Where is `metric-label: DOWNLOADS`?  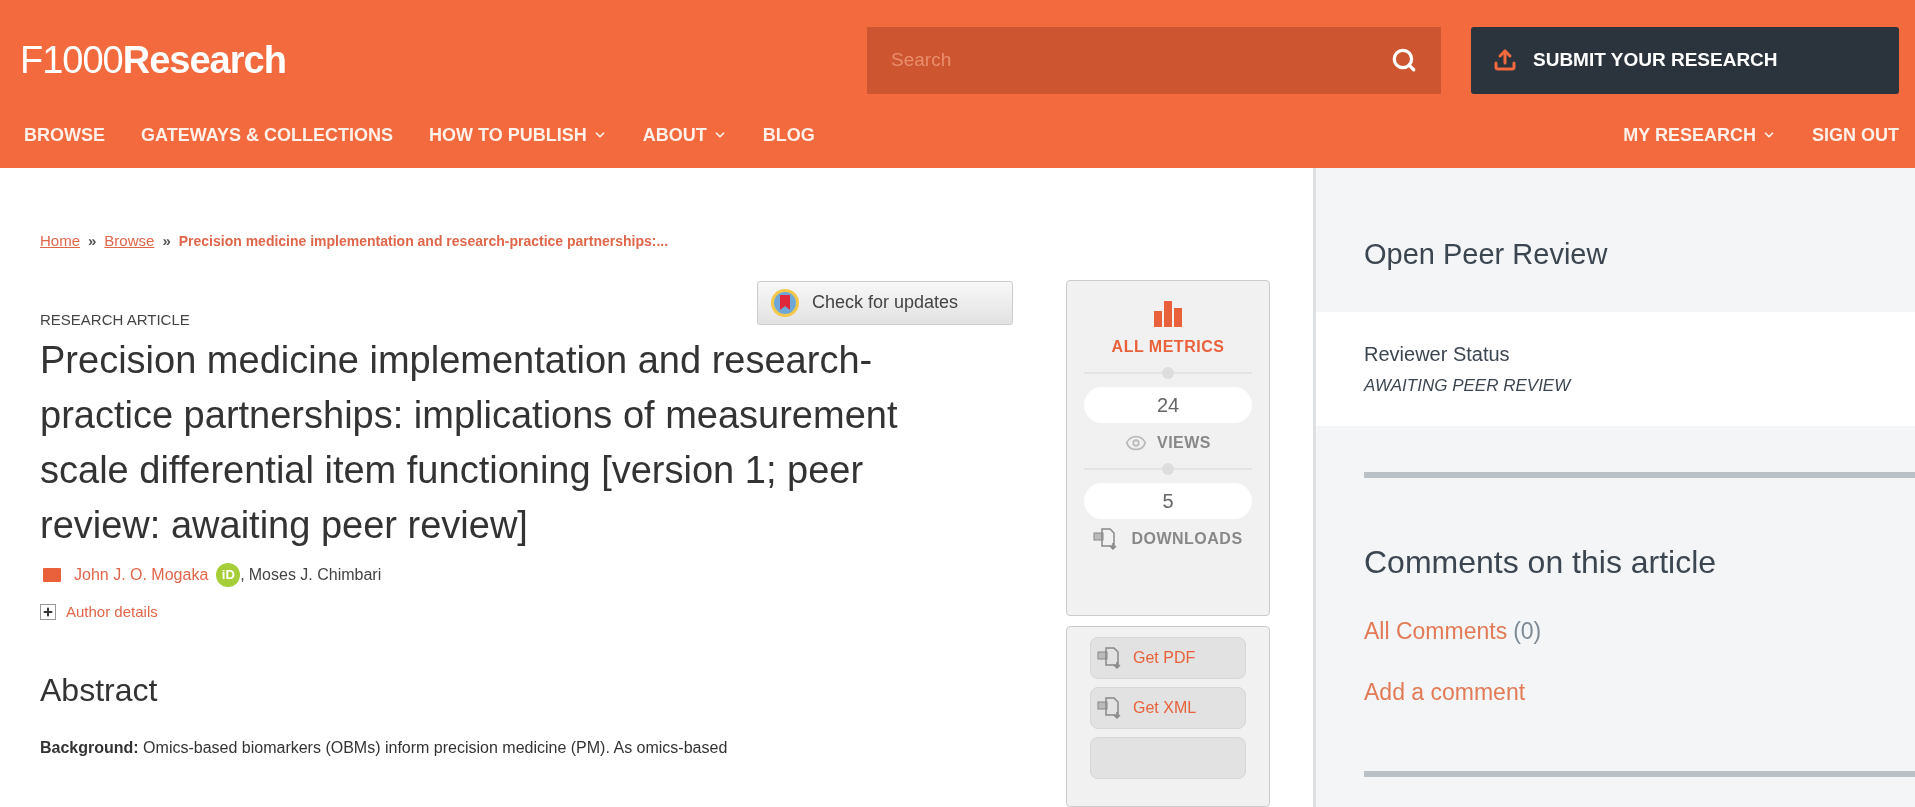
metric-label: DOWNLOADS is located at coordinates (1187, 539).